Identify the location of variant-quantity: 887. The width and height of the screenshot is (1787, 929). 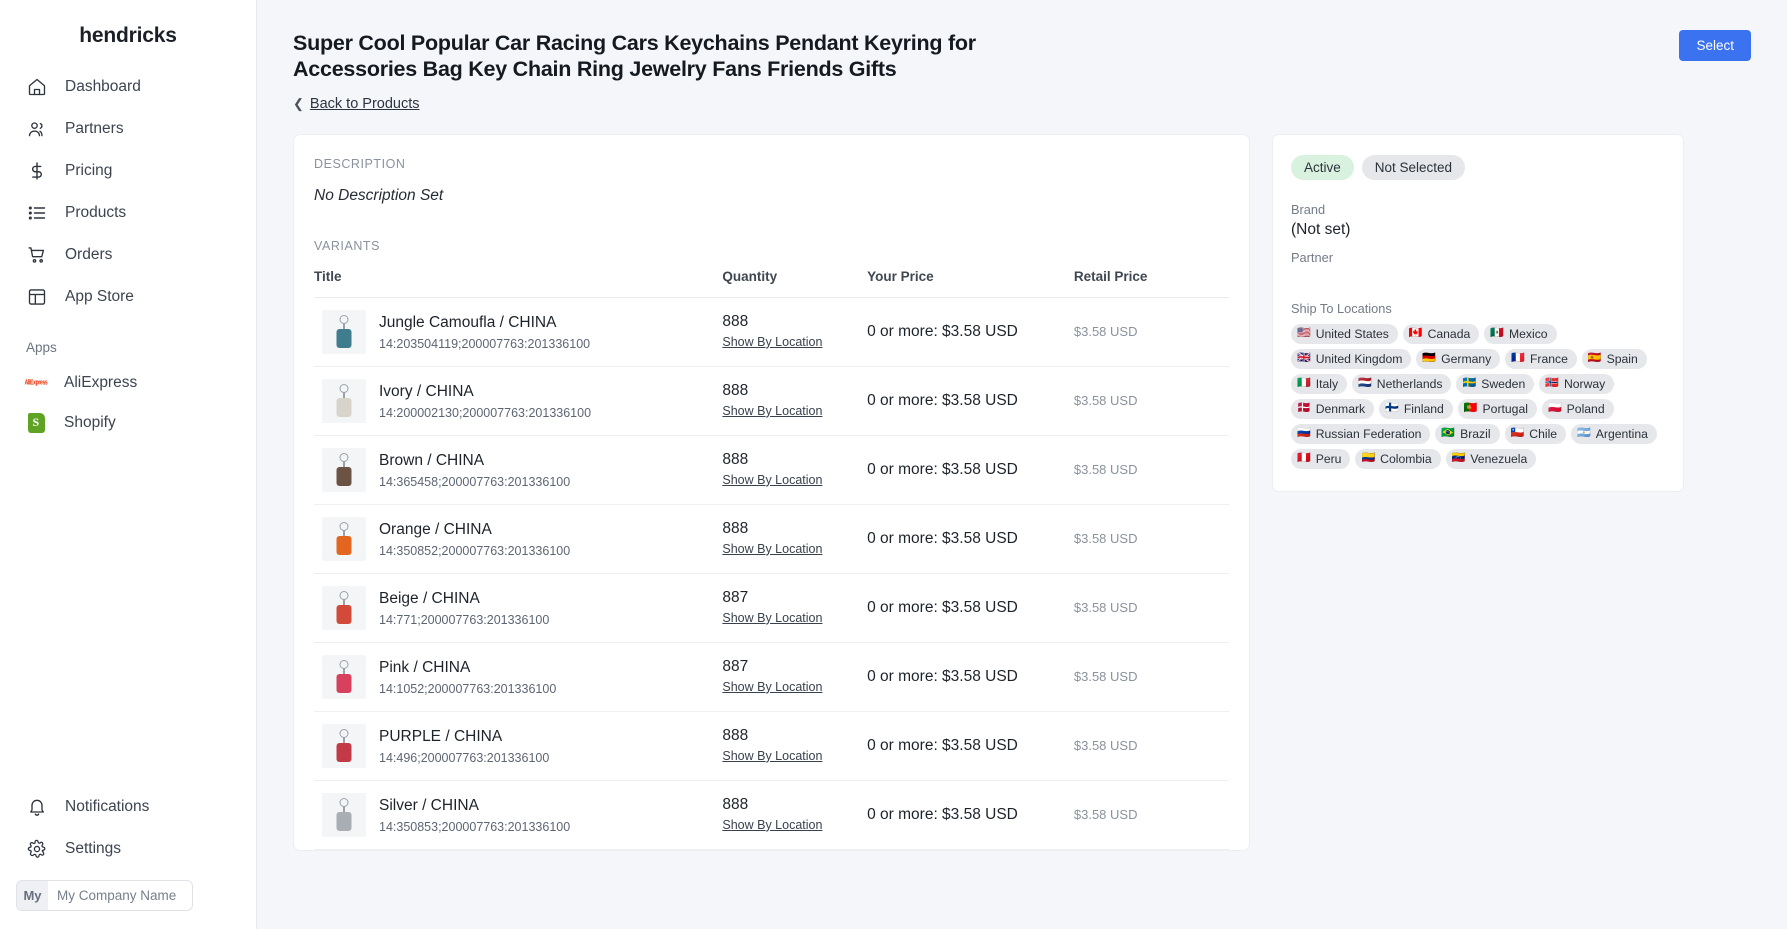
(735, 666).